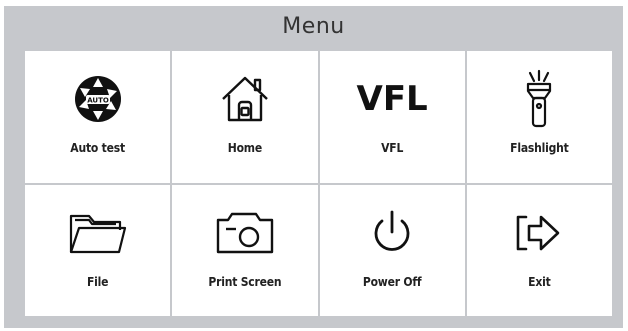 This screenshot has width=628, height=331. I want to click on menu-item-print-screen: Print Screen, so click(245, 250).